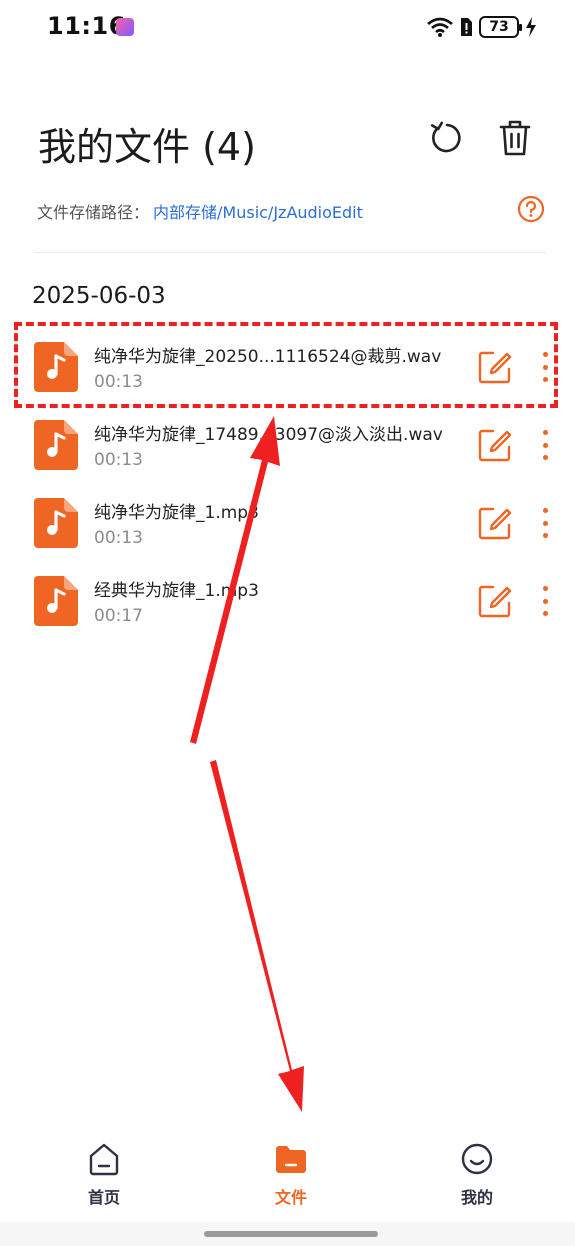  Describe the element at coordinates (118, 616) in the screenshot. I see `file-duration: 00:17` at that location.